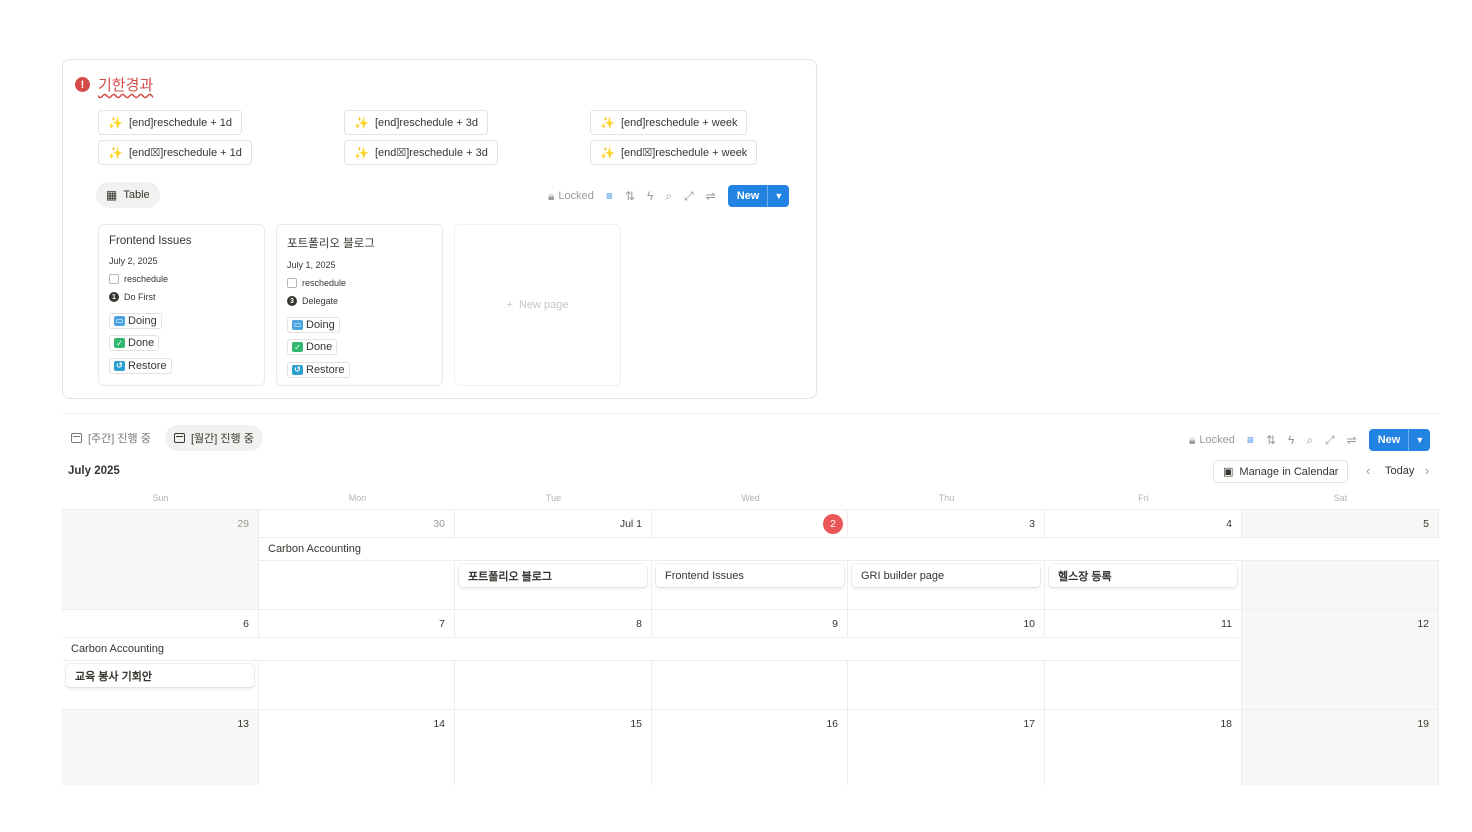 The width and height of the screenshot is (1472, 832). What do you see at coordinates (1143, 498) in the screenshot?
I see `weekday-fri: Fri` at bounding box center [1143, 498].